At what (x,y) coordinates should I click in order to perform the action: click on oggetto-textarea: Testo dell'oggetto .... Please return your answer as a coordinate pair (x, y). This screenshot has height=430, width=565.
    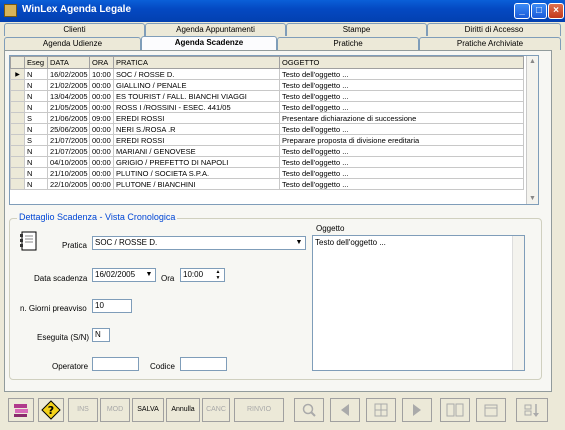
    Looking at the image, I should click on (418, 303).